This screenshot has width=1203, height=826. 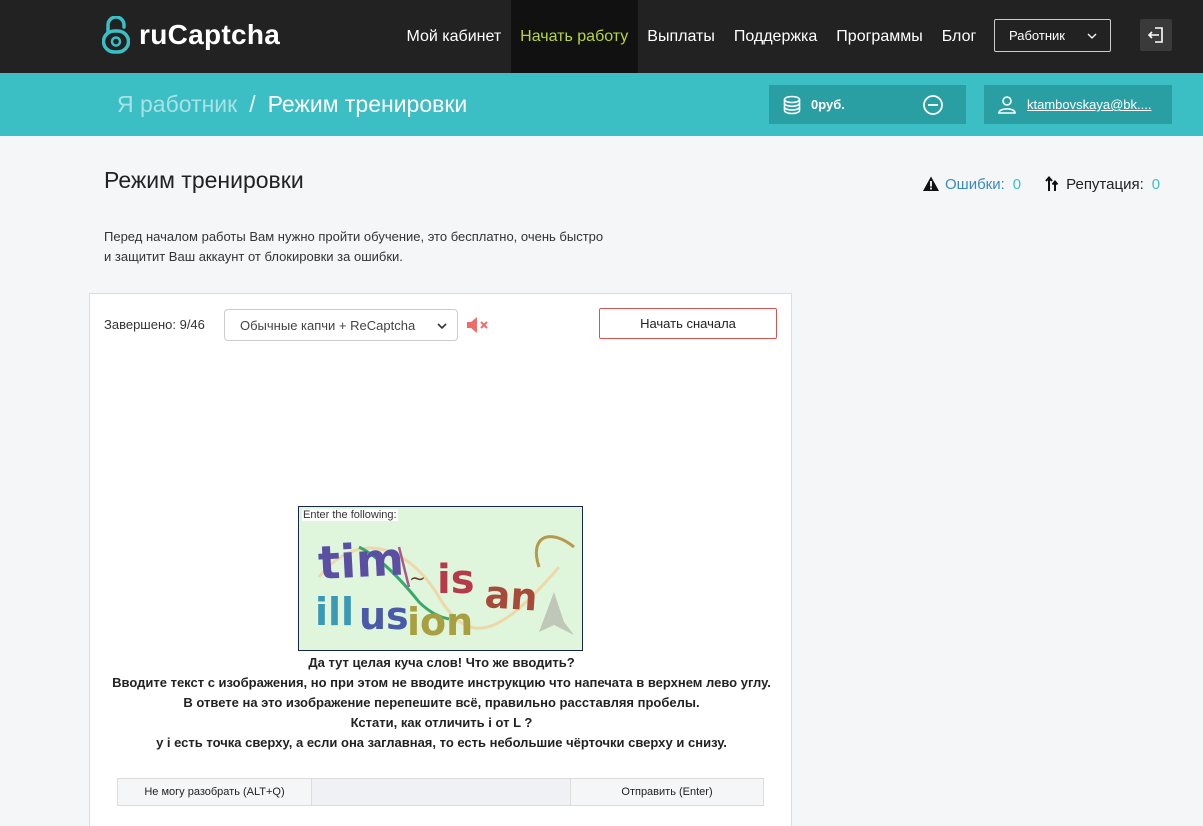 I want to click on nav-item-start-work: Начать работу, so click(x=574, y=36).